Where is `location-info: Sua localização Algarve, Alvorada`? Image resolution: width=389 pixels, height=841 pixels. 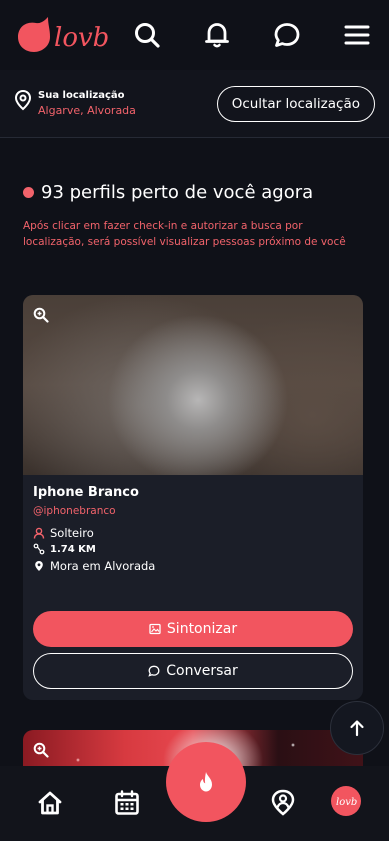 location-info: Sua localização Algarve, Alvorada is located at coordinates (87, 103).